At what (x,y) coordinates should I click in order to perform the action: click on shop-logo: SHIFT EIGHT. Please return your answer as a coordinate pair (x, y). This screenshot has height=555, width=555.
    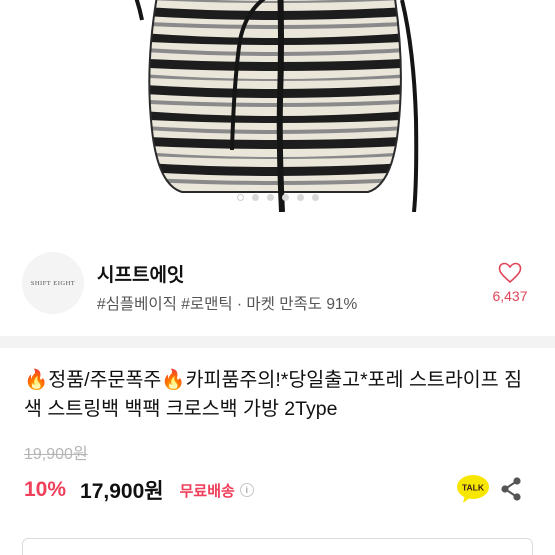
    Looking at the image, I should click on (53, 283).